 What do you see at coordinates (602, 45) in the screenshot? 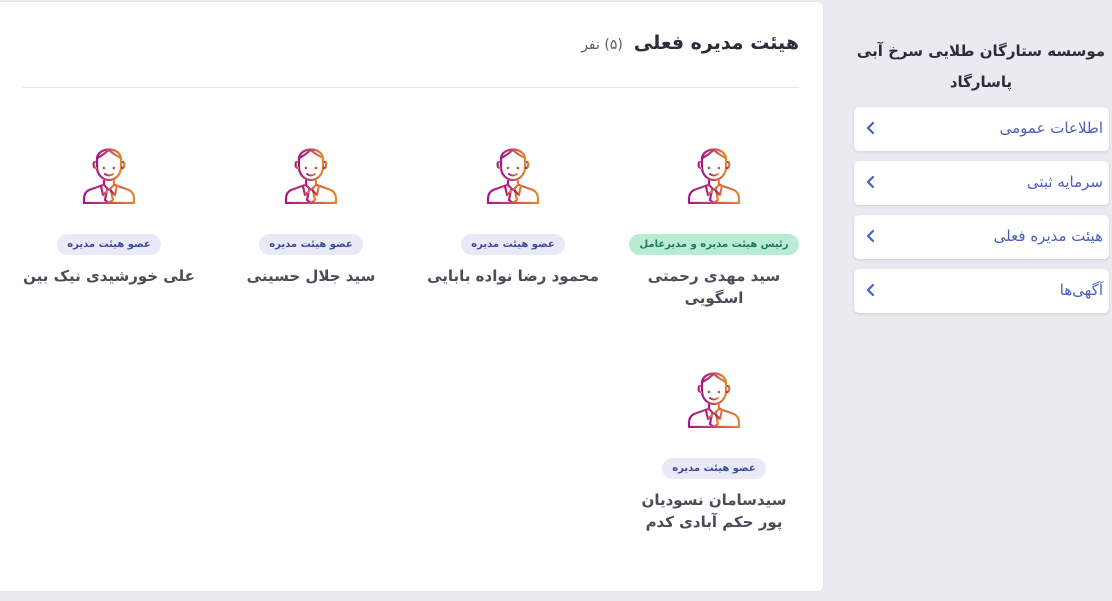
I see `member-count: (۵) نفر` at bounding box center [602, 45].